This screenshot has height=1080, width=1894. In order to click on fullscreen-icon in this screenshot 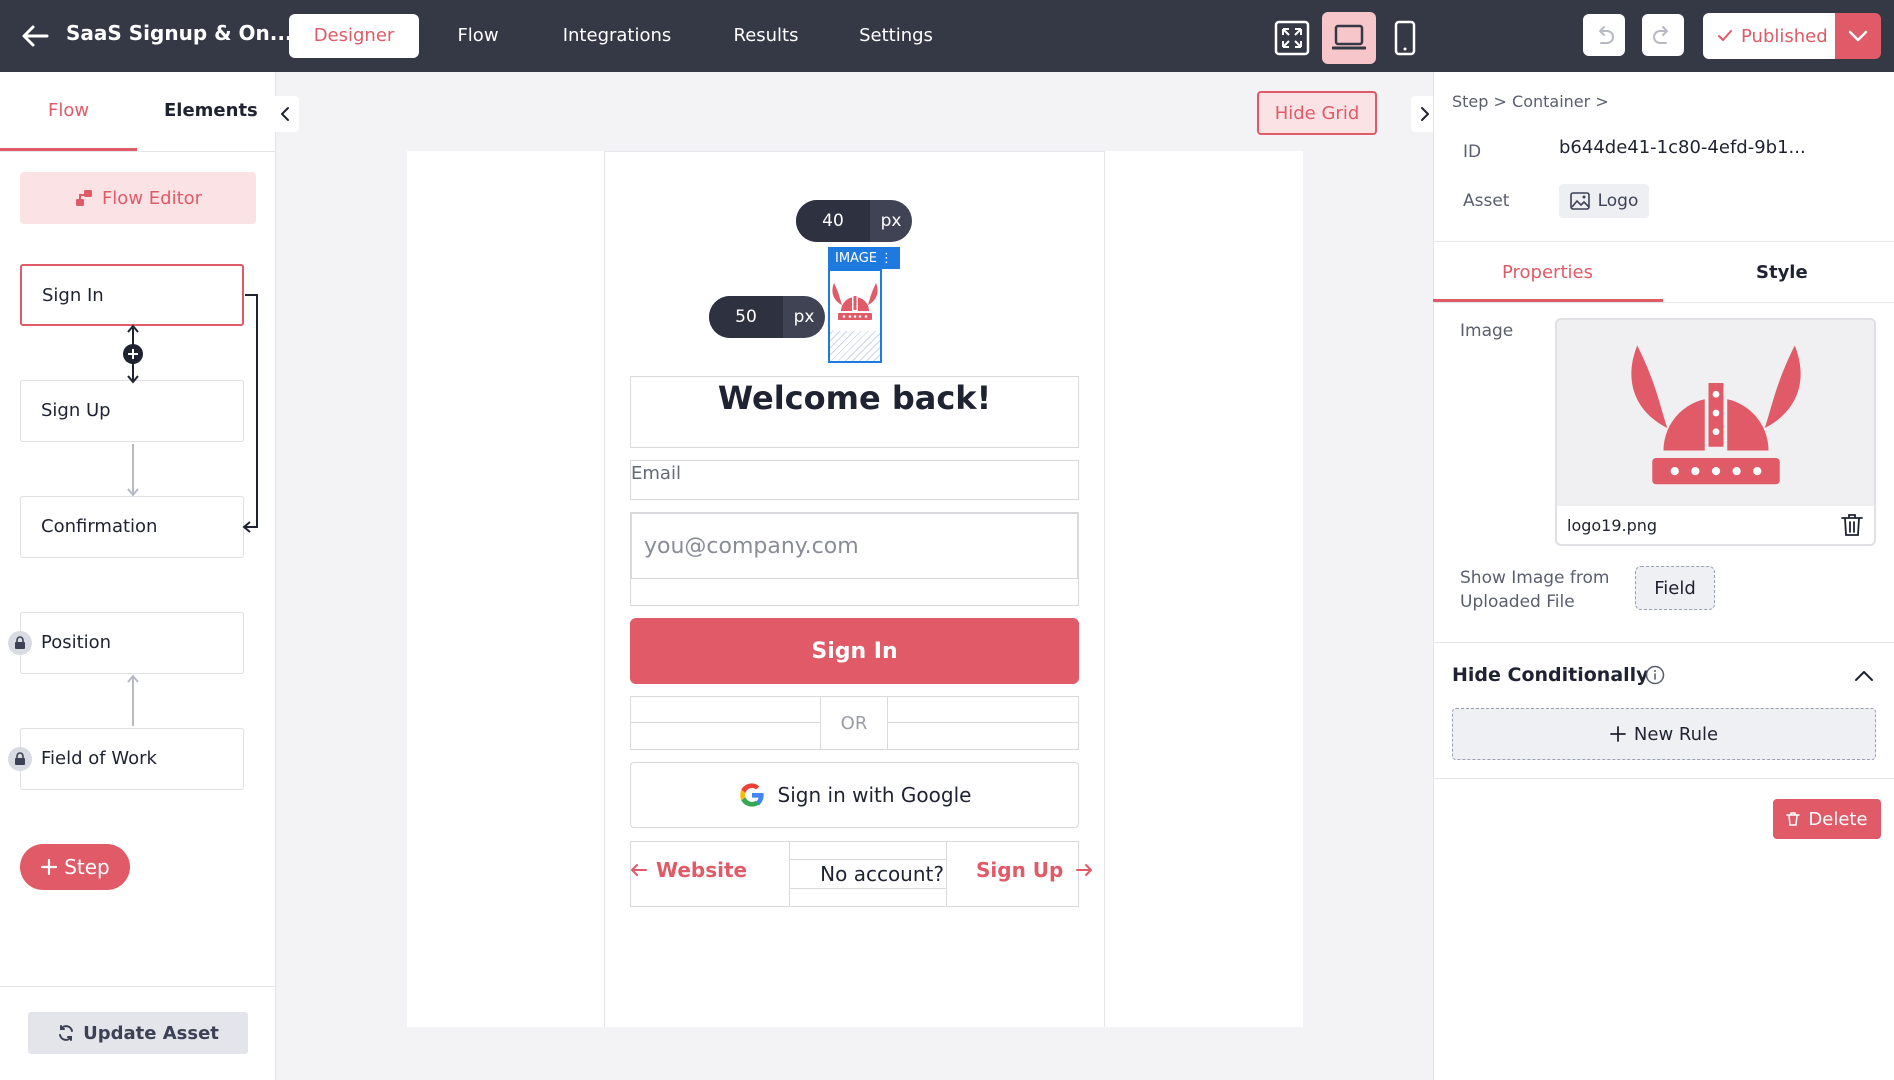, I will do `click(1292, 38)`.